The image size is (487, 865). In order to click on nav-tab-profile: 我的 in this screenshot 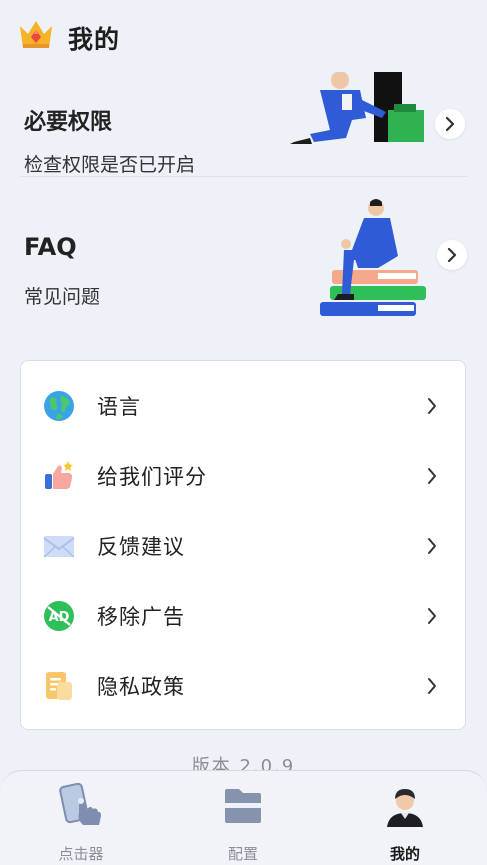, I will do `click(405, 823)`.